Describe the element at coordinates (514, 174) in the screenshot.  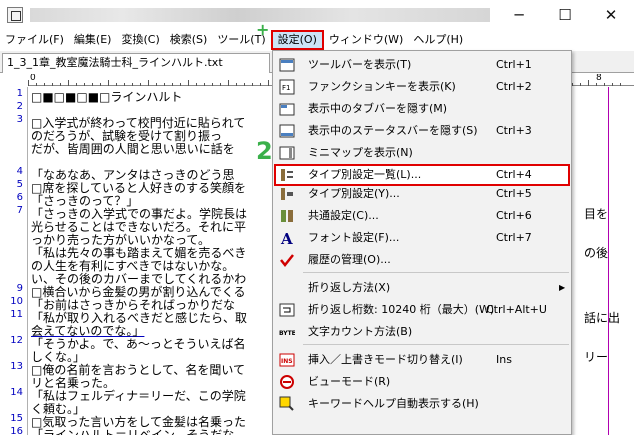
I see `menu-item-shortcut: Ctrl+4` at that location.